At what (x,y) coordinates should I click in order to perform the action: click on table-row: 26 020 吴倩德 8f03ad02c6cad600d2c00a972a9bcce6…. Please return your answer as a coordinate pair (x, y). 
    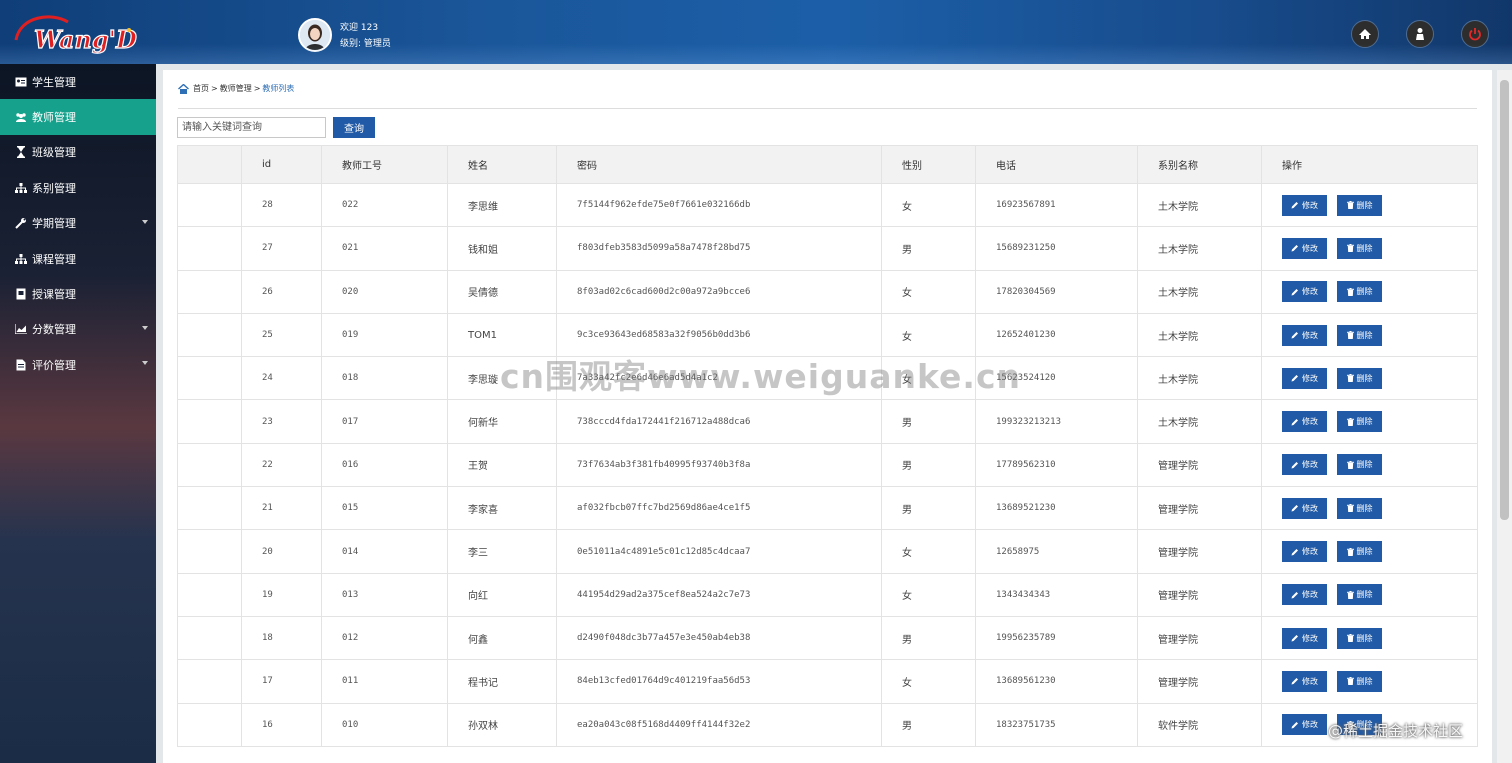
    Looking at the image, I should click on (827, 291).